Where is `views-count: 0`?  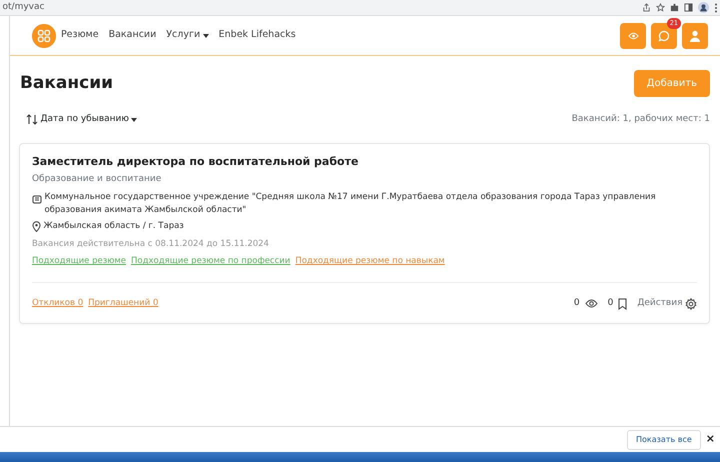 views-count: 0 is located at coordinates (577, 303).